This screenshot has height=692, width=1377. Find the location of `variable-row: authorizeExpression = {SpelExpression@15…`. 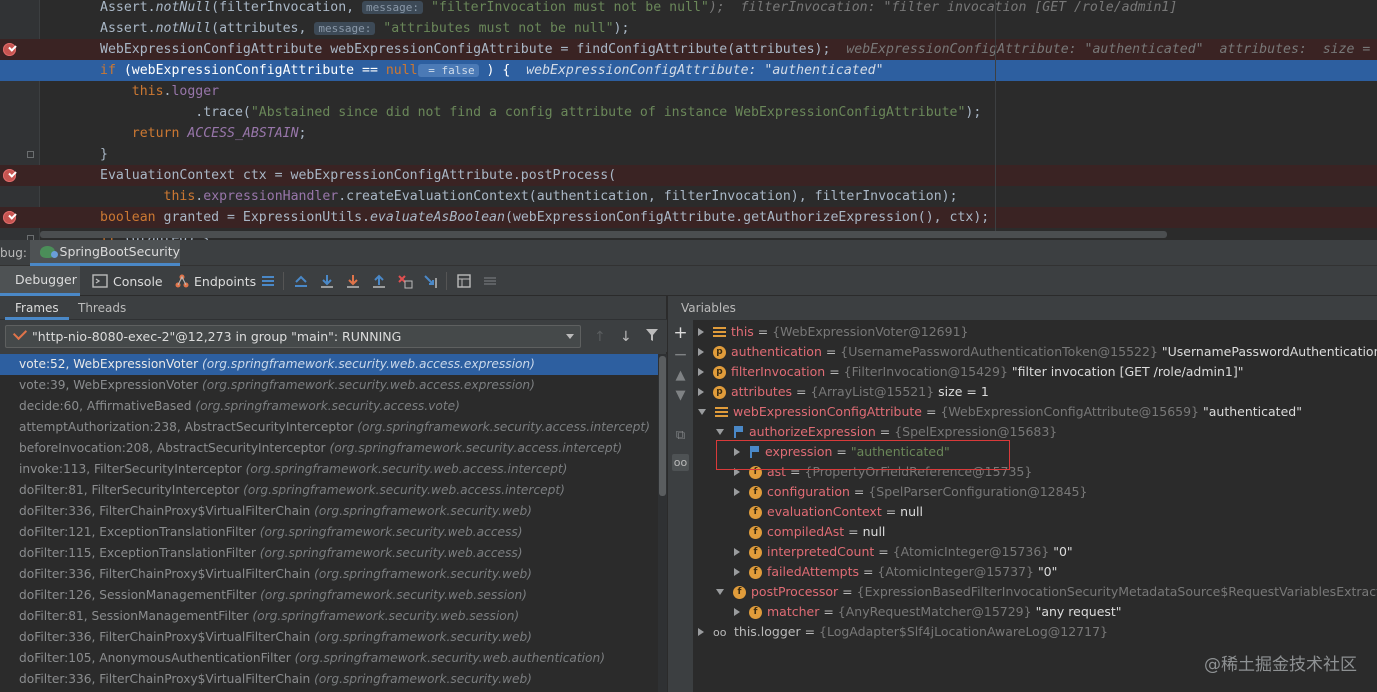

variable-row: authorizeExpression = {SpelExpression@15… is located at coordinates (886, 432).